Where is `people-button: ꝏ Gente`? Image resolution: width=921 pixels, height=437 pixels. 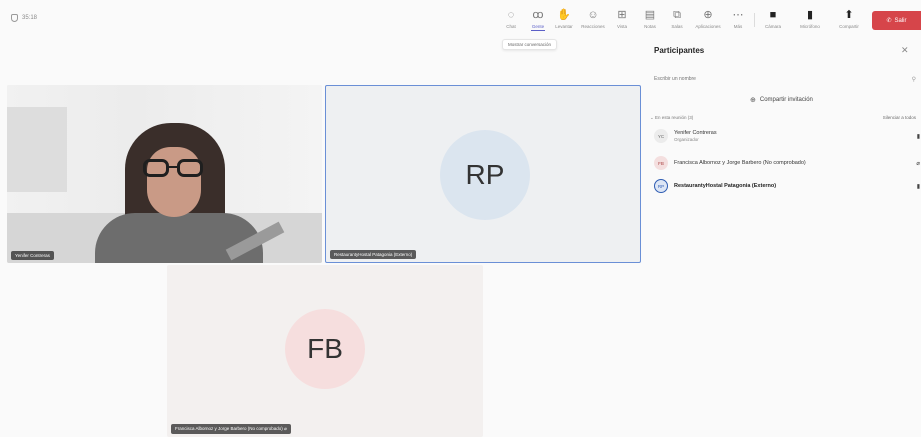 people-button: ꝏ Gente is located at coordinates (538, 22).